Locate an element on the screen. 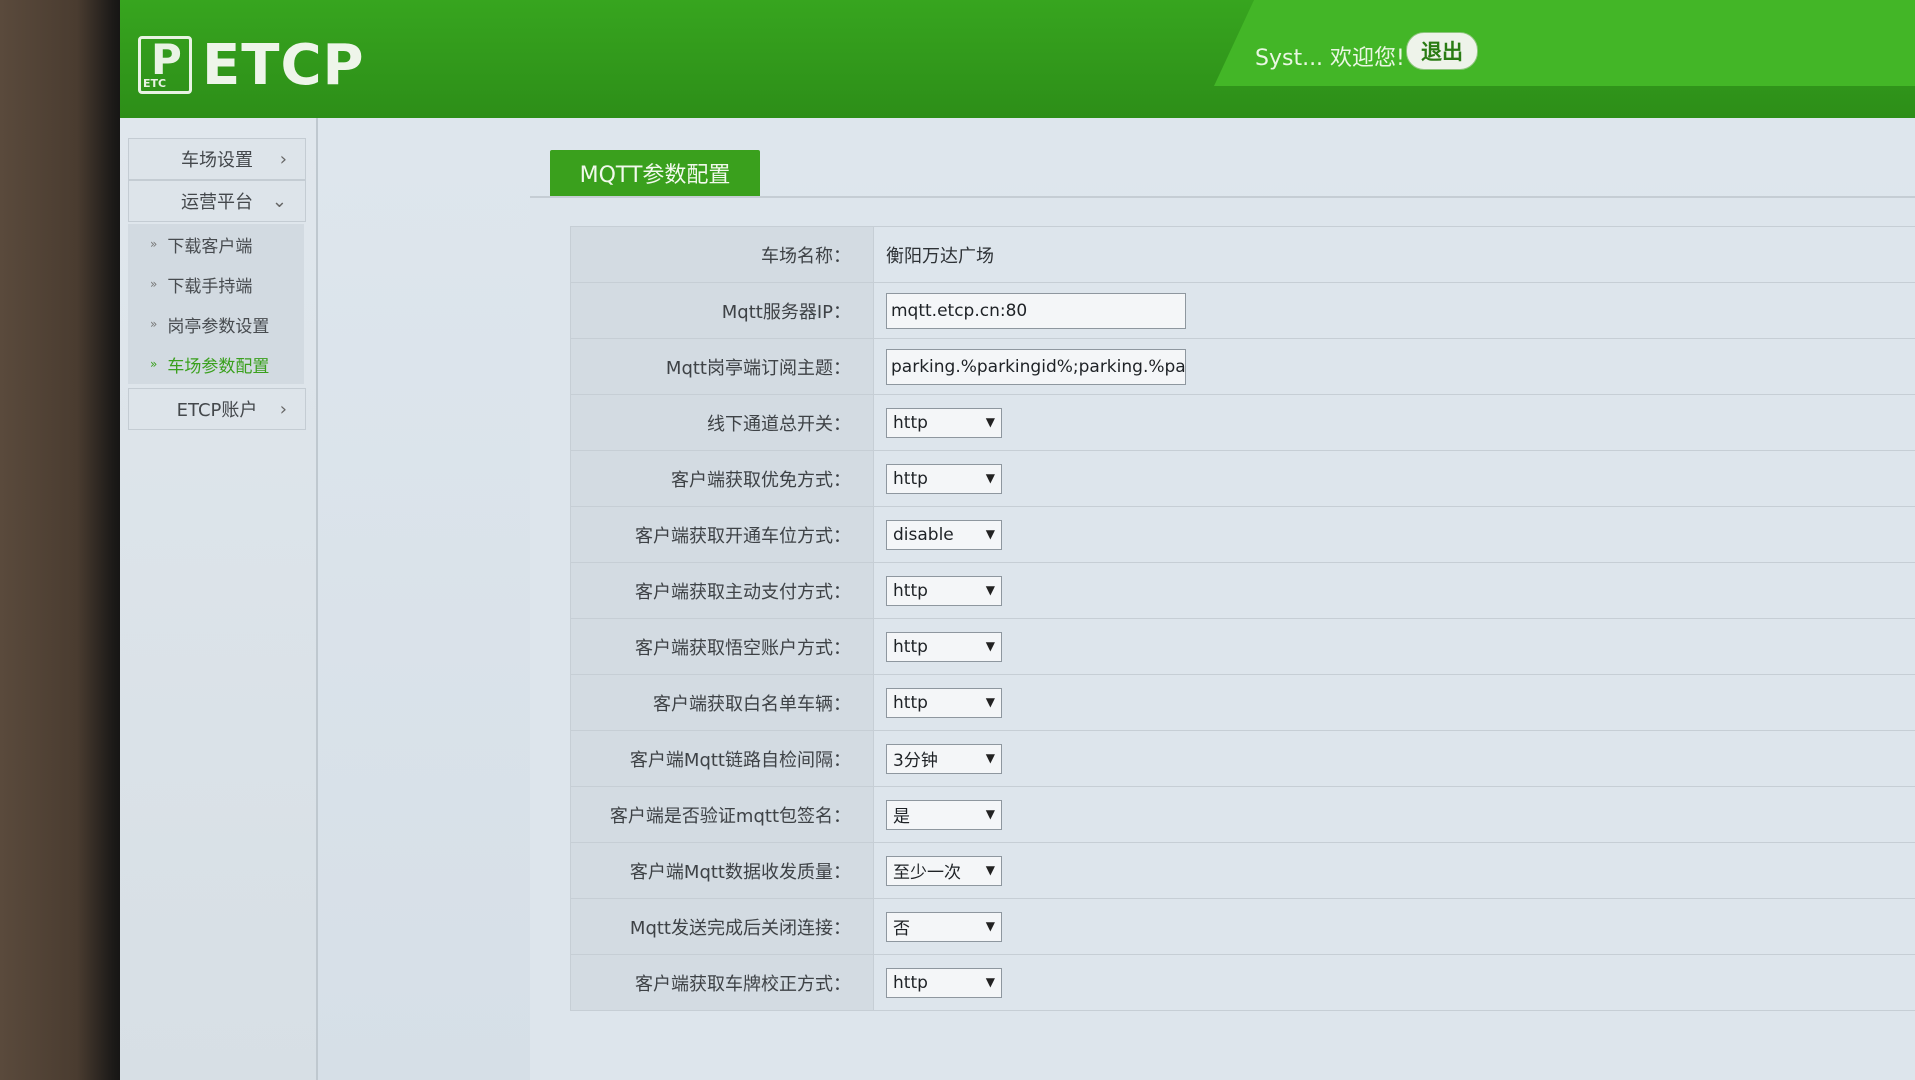  offline-channel-switch-label: 线下通道总开关： is located at coordinates (722, 422).